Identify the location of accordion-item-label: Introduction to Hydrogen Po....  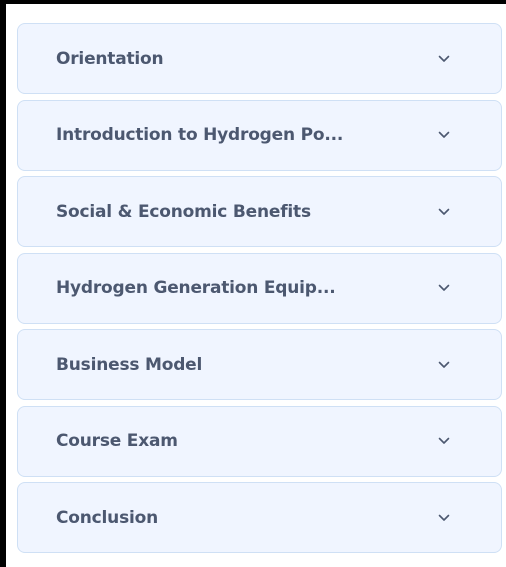
(200, 135).